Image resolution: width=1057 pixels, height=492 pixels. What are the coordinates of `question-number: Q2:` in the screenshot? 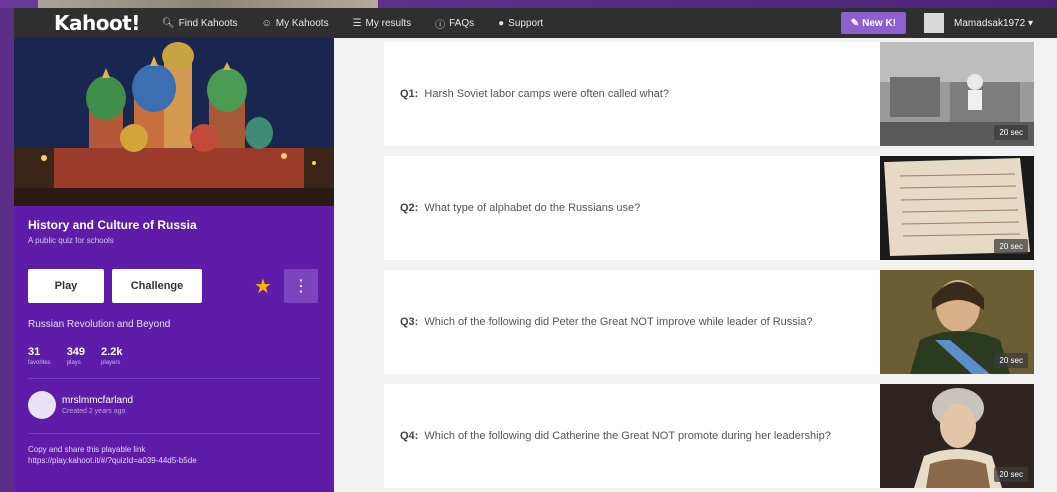 It's located at (409, 208).